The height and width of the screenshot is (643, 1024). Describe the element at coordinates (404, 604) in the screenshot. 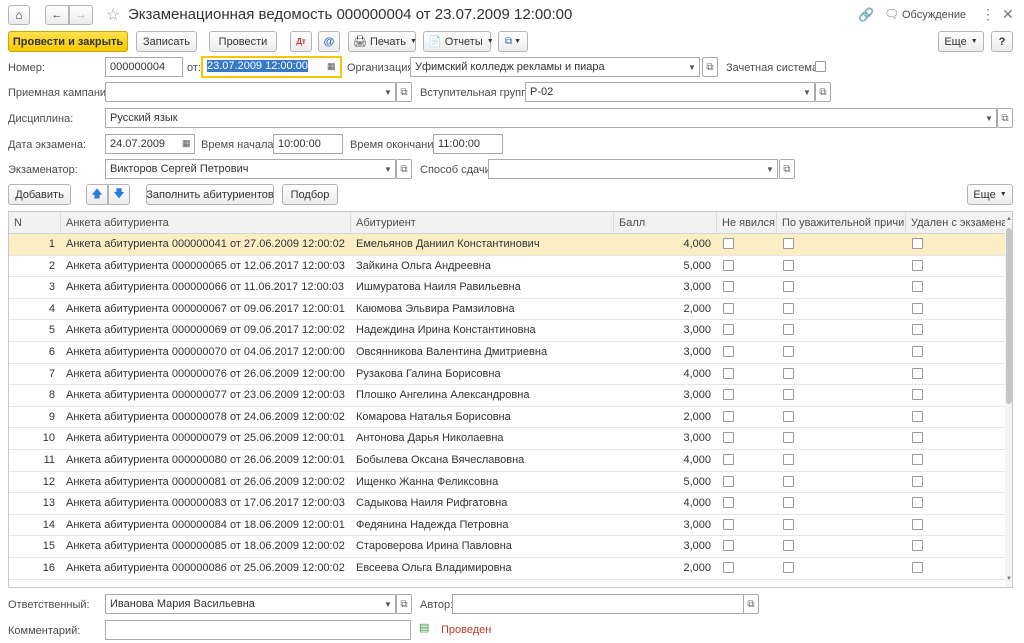

I see `responsible-open-button: ⧉` at that location.